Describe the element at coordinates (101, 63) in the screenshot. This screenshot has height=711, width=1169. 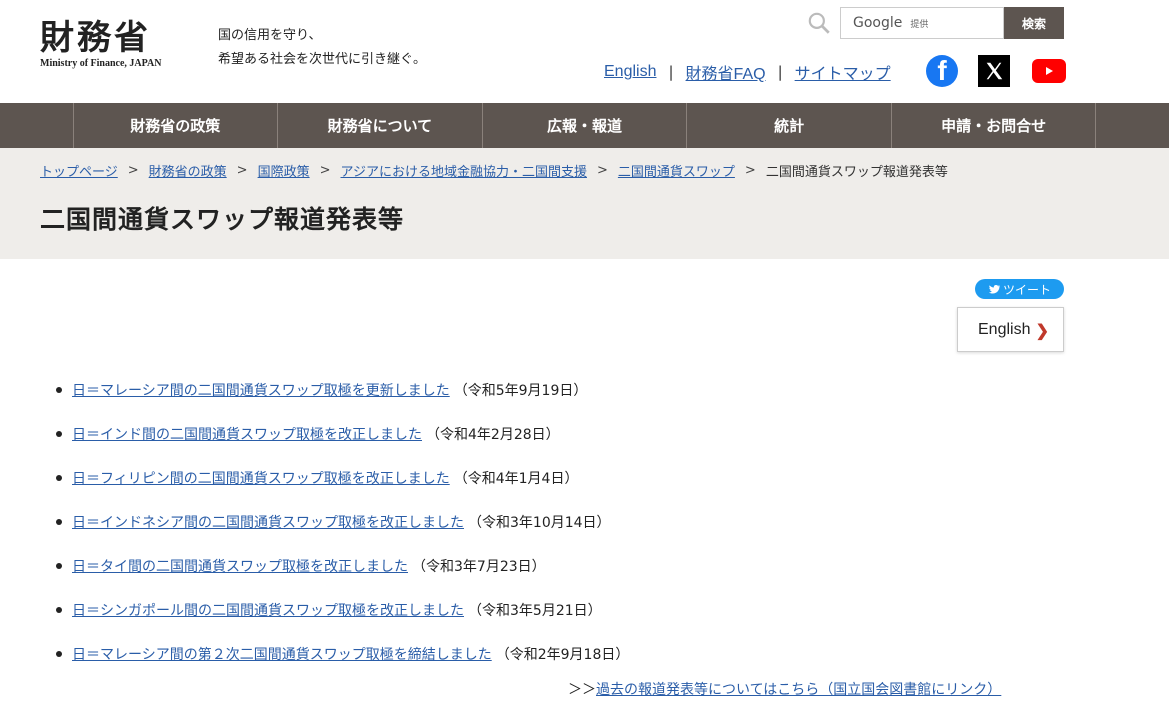
I see `logo-english: Ministry of Finance, JAPAN` at that location.